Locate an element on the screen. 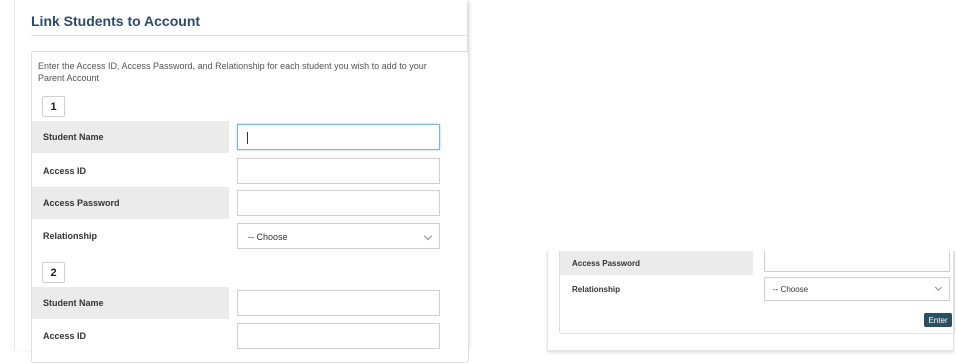  student-2-name-row: Student Name is located at coordinates (250, 303).